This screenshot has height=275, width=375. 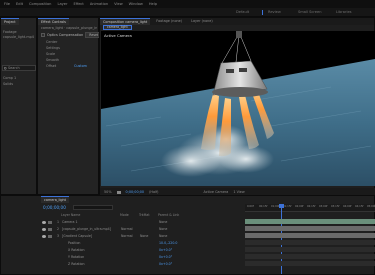 What do you see at coordinates (347, 206) in the screenshot?
I see `ruler-tick-label: 04;00f` at bounding box center [347, 206].